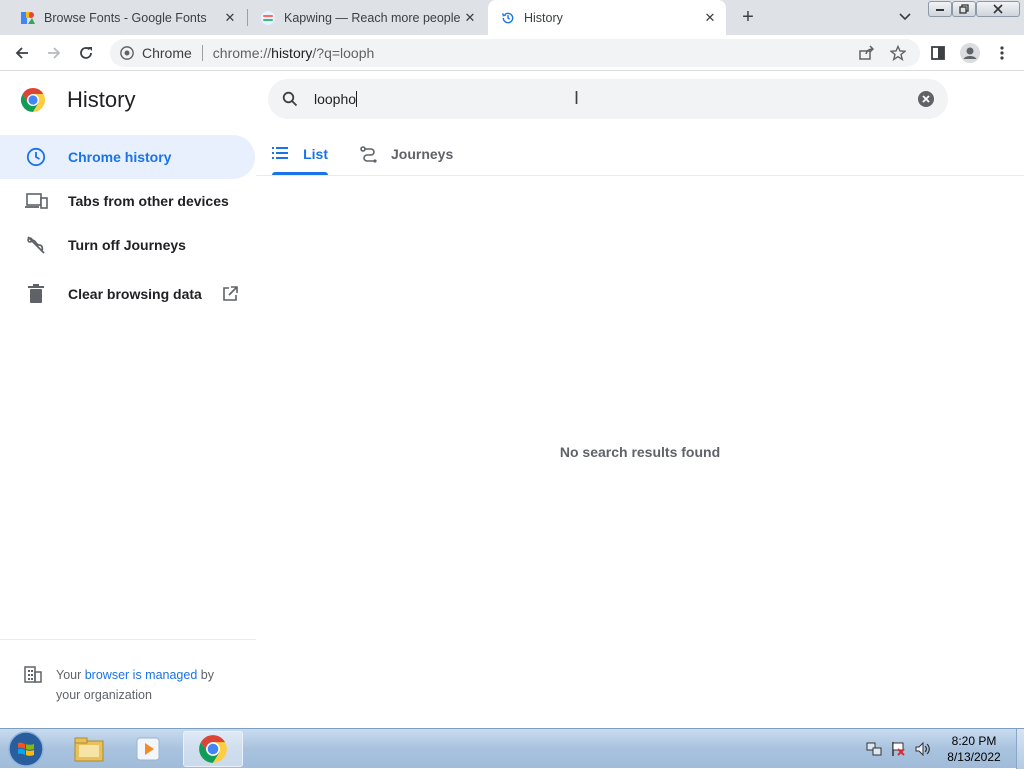 The height and width of the screenshot is (769, 1024). What do you see at coordinates (369, 154) in the screenshot?
I see `journeys-icon` at bounding box center [369, 154].